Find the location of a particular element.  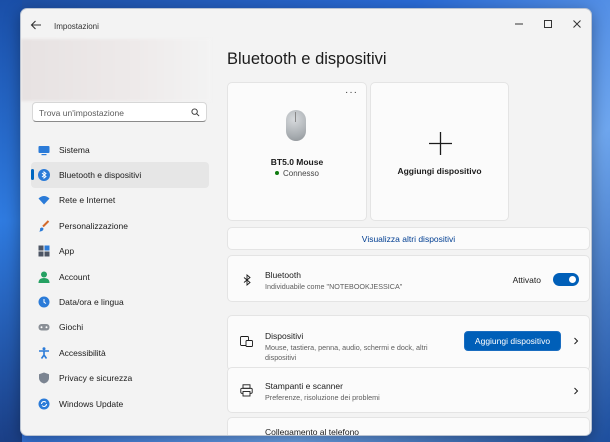

view-more-devices-link: Visualizza altri dispositivi is located at coordinates (408, 238).